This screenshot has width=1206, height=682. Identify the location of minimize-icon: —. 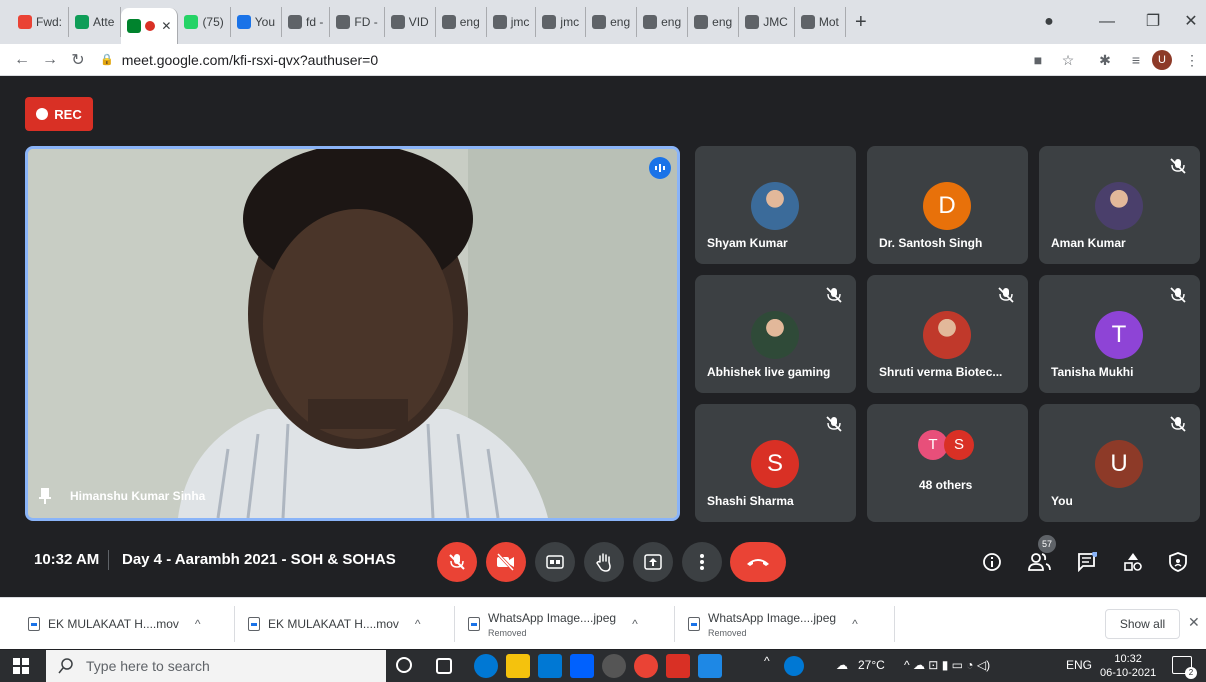
(1107, 22).